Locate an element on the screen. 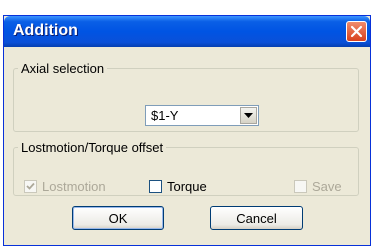 This screenshot has width=373, height=248. torque-checkbox: Torque is located at coordinates (178, 186).